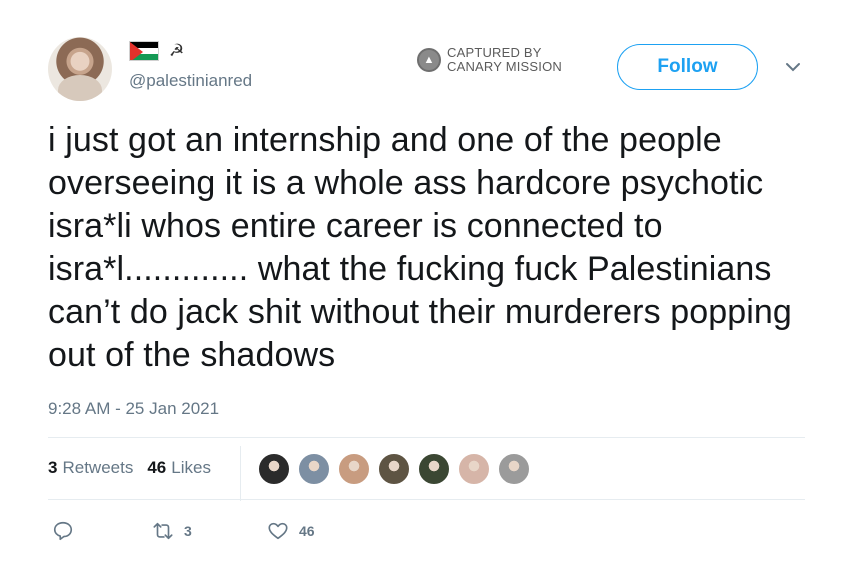 The height and width of the screenshot is (577, 853). I want to click on reply-button, so click(102, 531).